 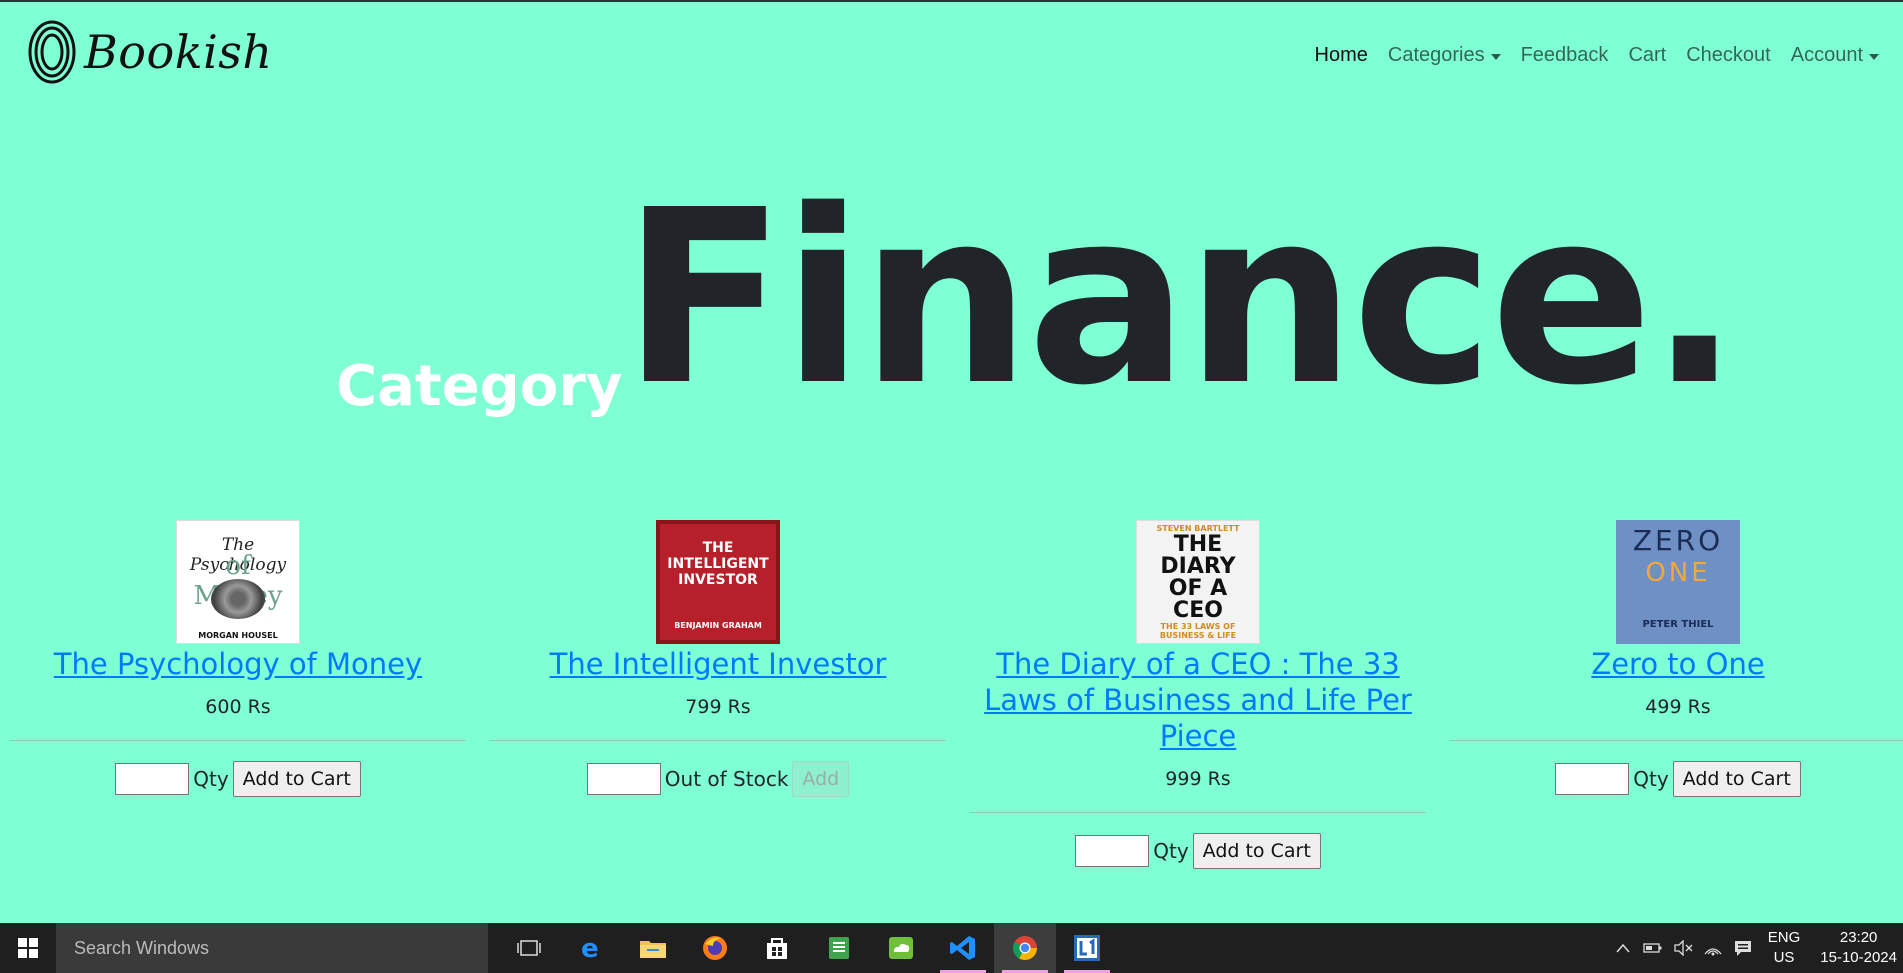 What do you see at coordinates (1565, 55) in the screenshot?
I see `nav-feedback: Feedback` at bounding box center [1565, 55].